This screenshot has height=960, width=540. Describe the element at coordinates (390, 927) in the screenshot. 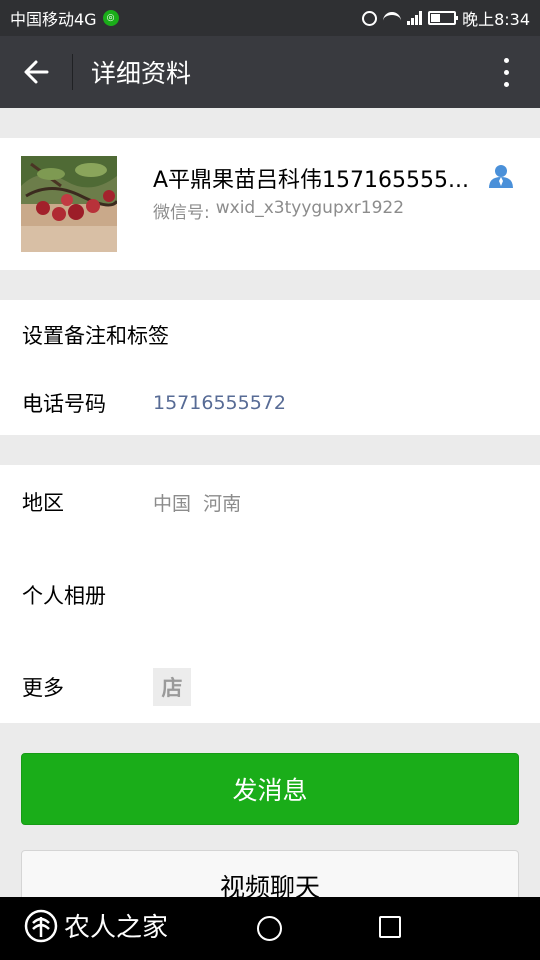

I see `recents-square-icon` at that location.